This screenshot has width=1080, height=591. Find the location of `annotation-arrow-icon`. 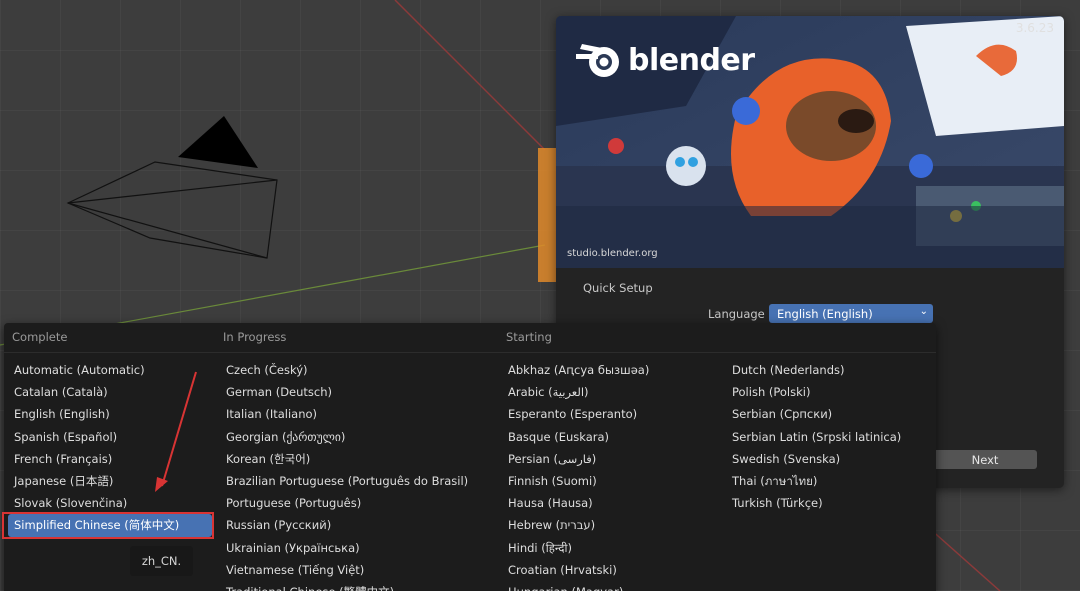

annotation-arrow-icon is located at coordinates (176, 431).